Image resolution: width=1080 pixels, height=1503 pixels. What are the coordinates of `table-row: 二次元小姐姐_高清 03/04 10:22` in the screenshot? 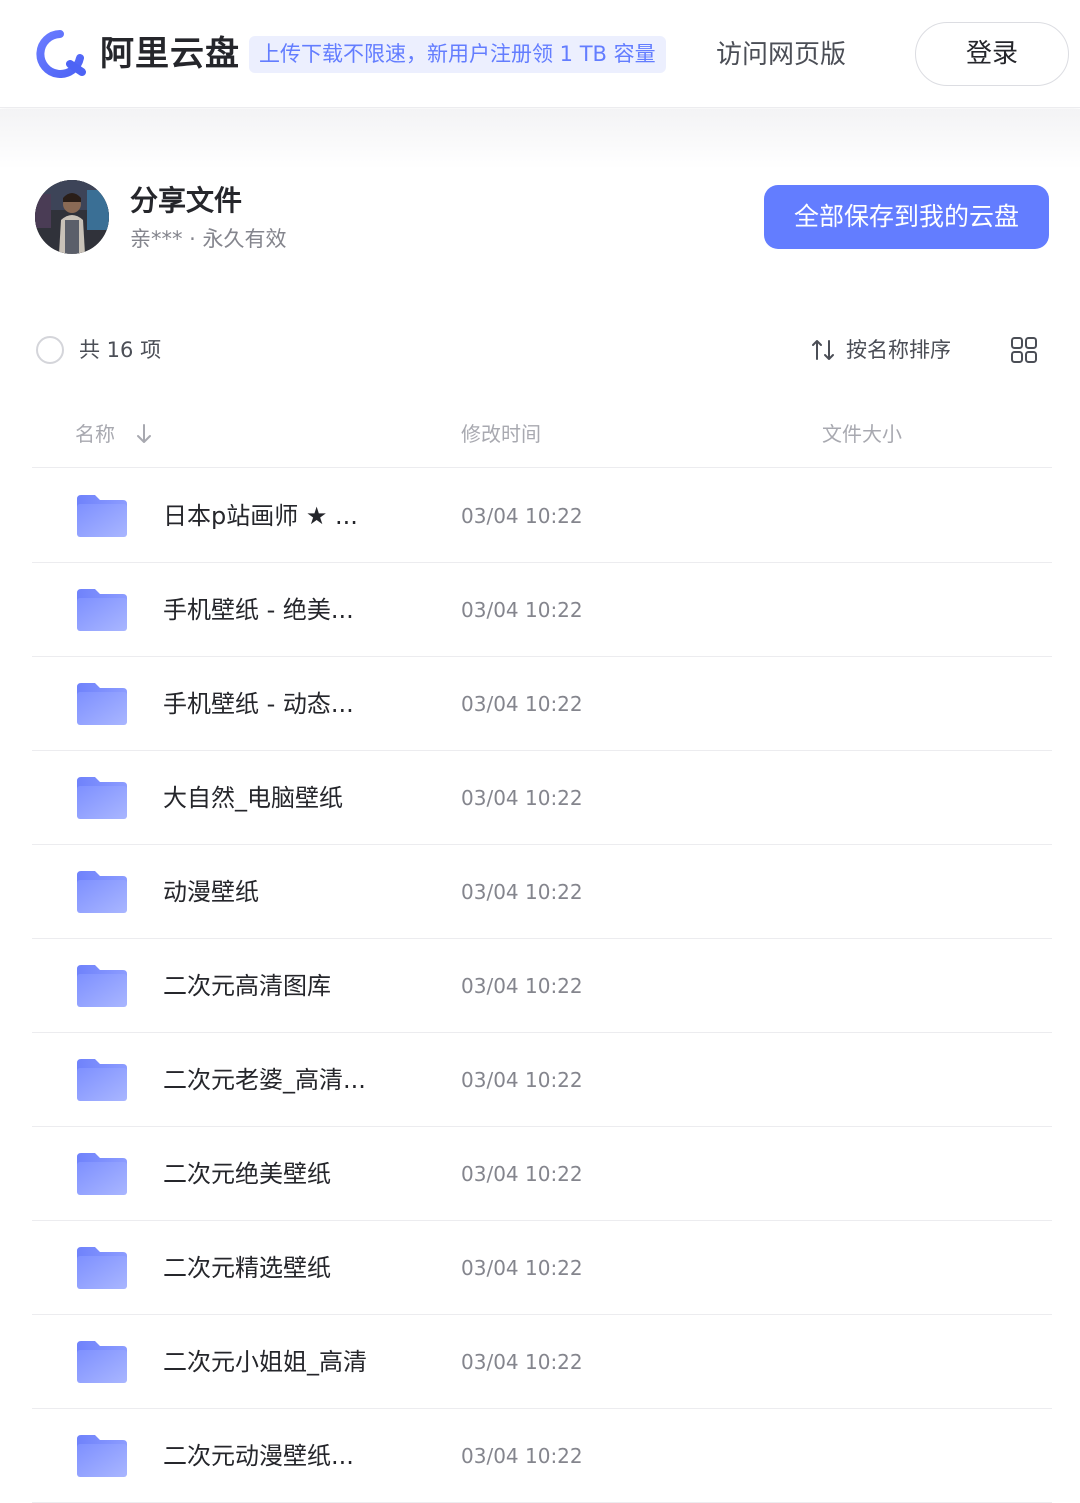 It's located at (542, 1362).